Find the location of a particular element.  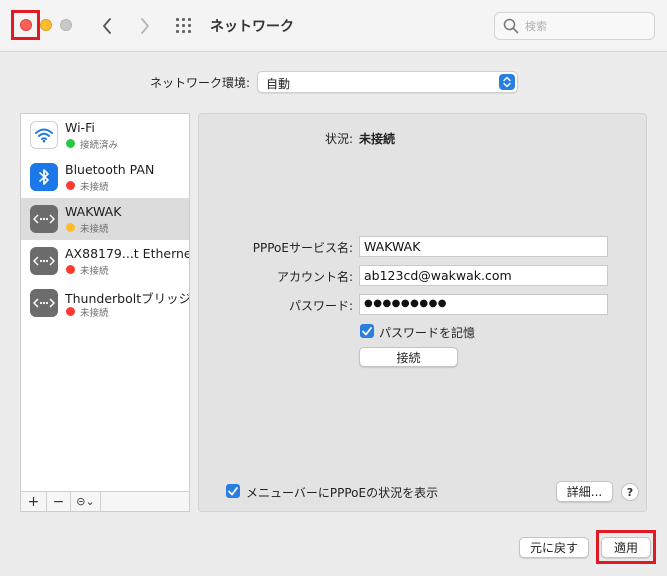

revert-button: 元に戻す is located at coordinates (554, 547).